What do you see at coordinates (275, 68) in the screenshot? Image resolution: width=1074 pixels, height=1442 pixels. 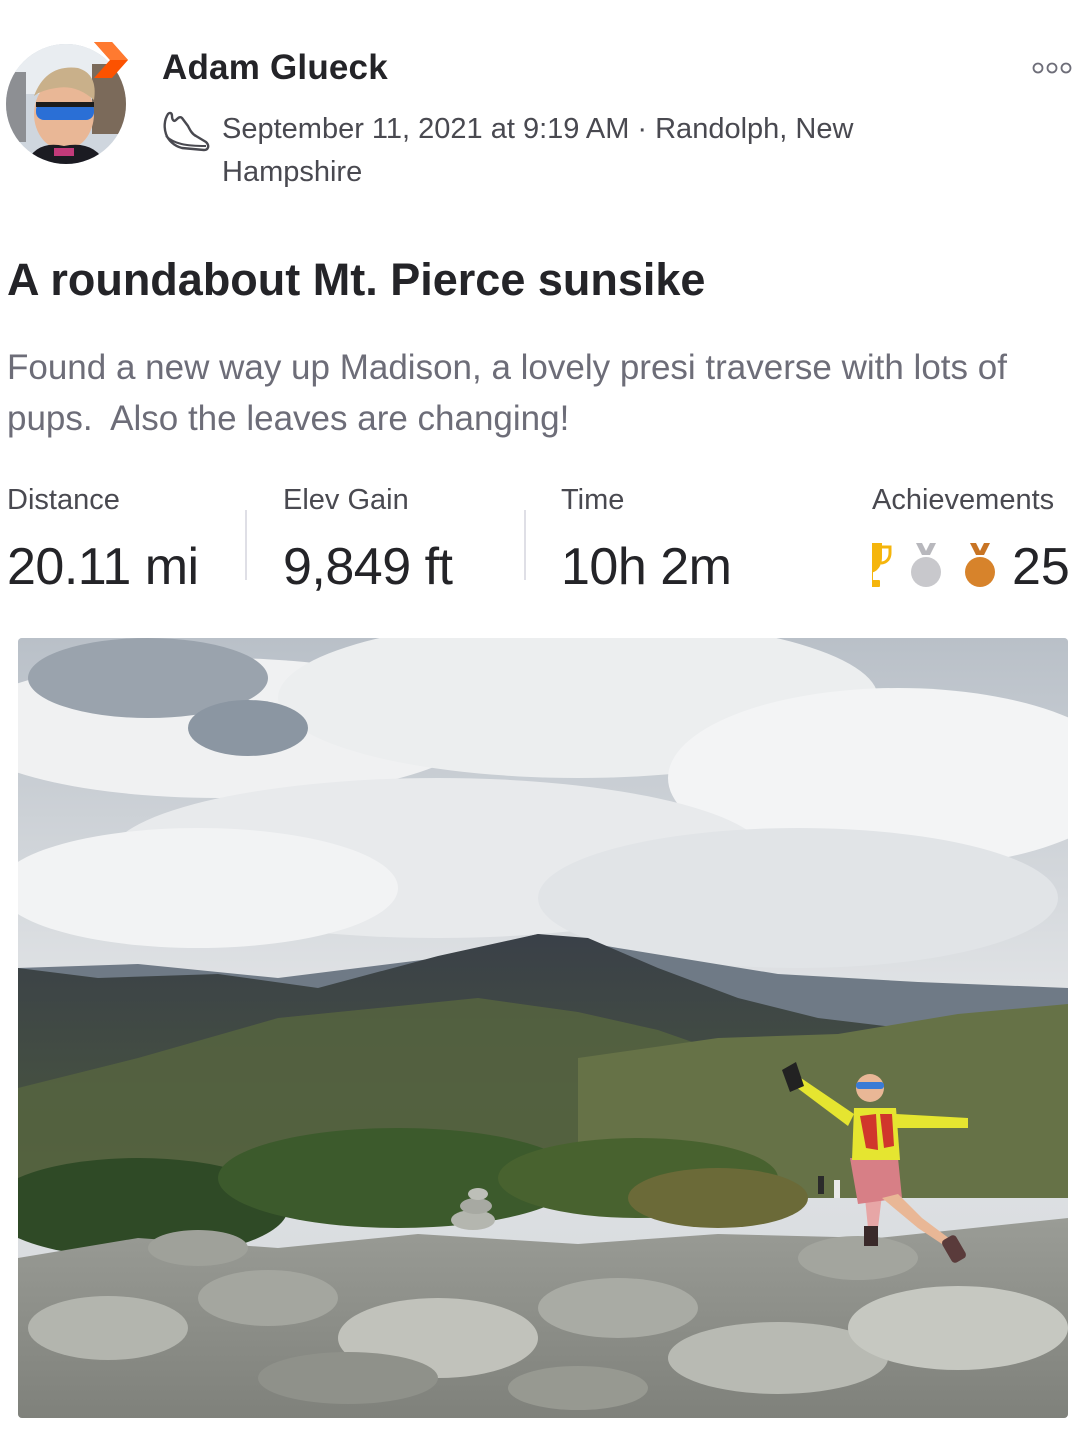 I see `athlete-name: Adam Glueck` at bounding box center [275, 68].